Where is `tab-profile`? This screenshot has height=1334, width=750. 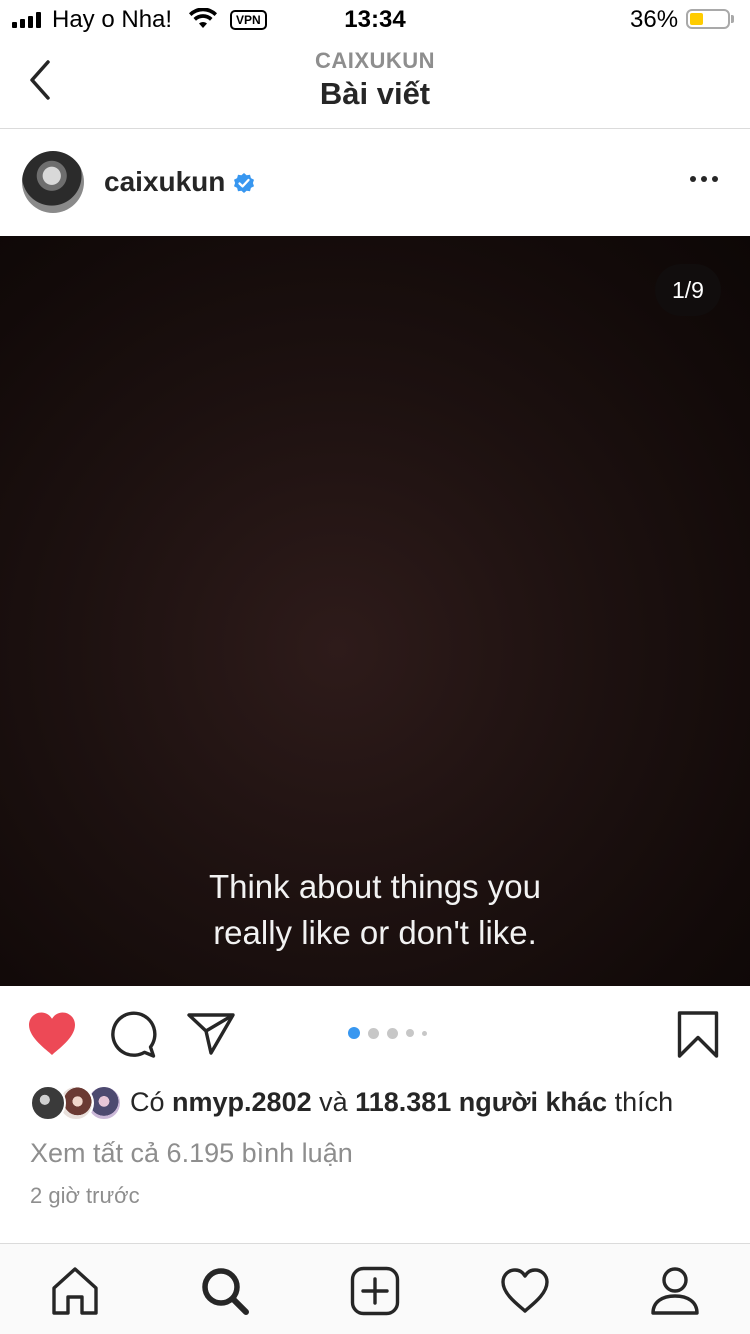 tab-profile is located at coordinates (675, 1291).